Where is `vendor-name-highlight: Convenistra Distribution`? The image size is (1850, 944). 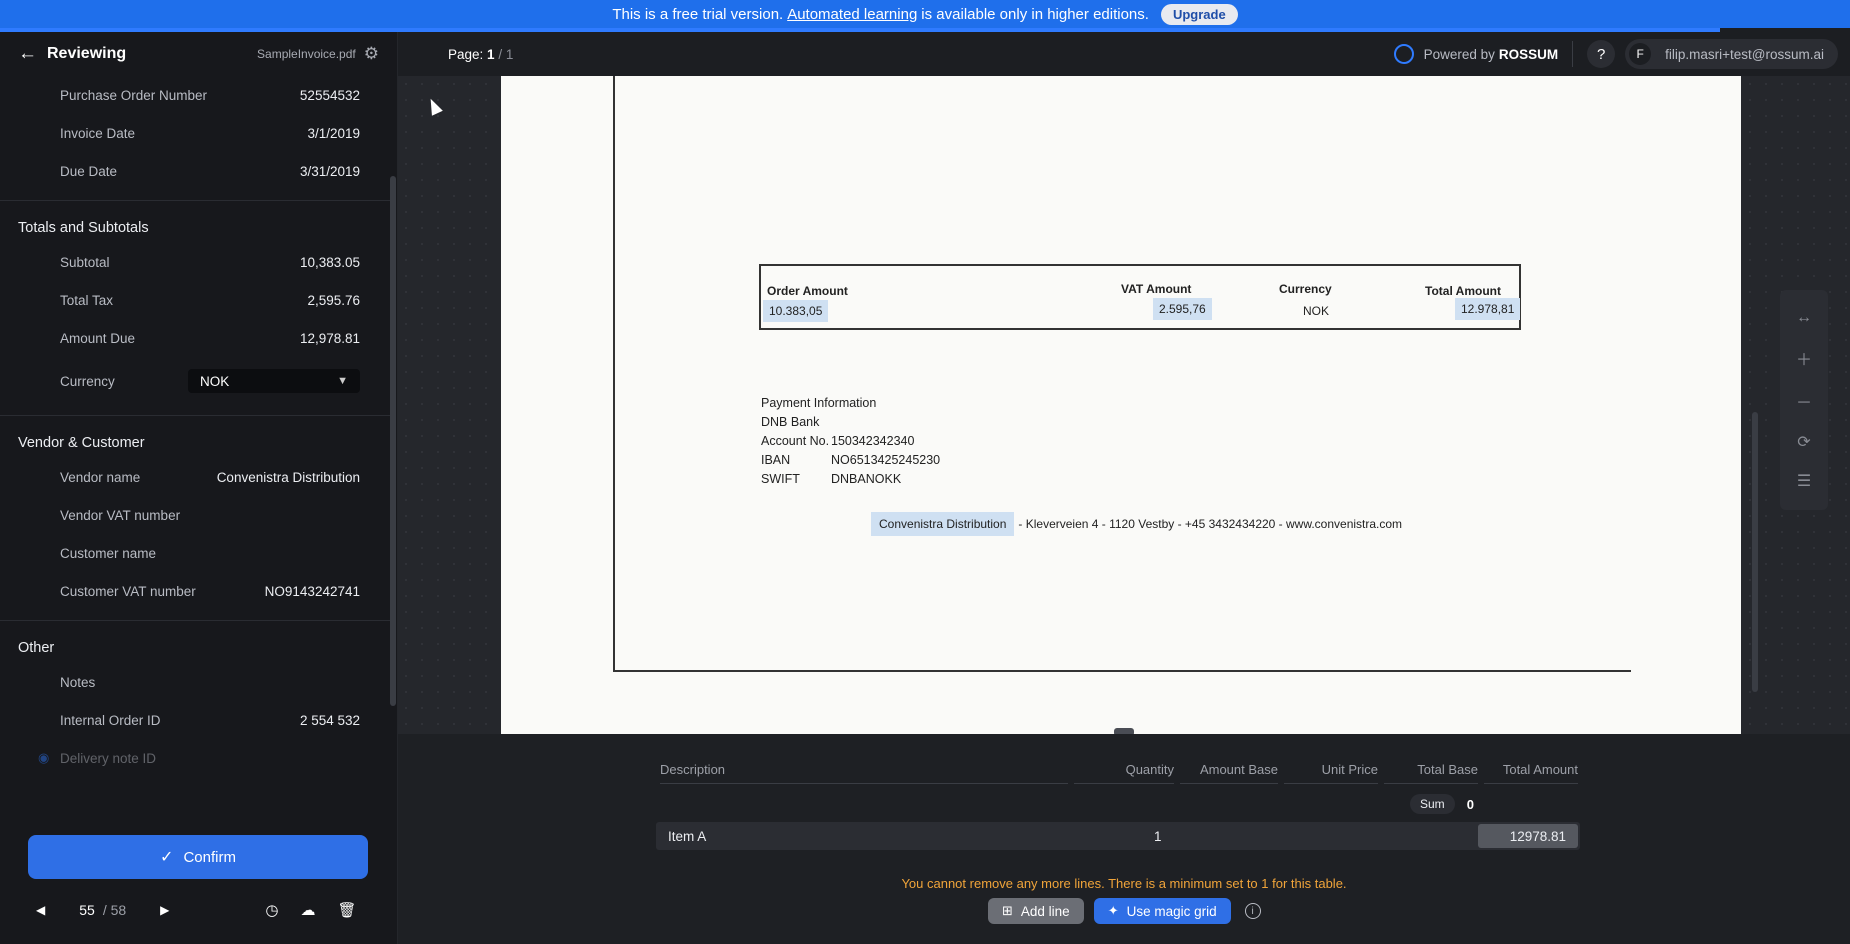 vendor-name-highlight: Convenistra Distribution is located at coordinates (943, 524).